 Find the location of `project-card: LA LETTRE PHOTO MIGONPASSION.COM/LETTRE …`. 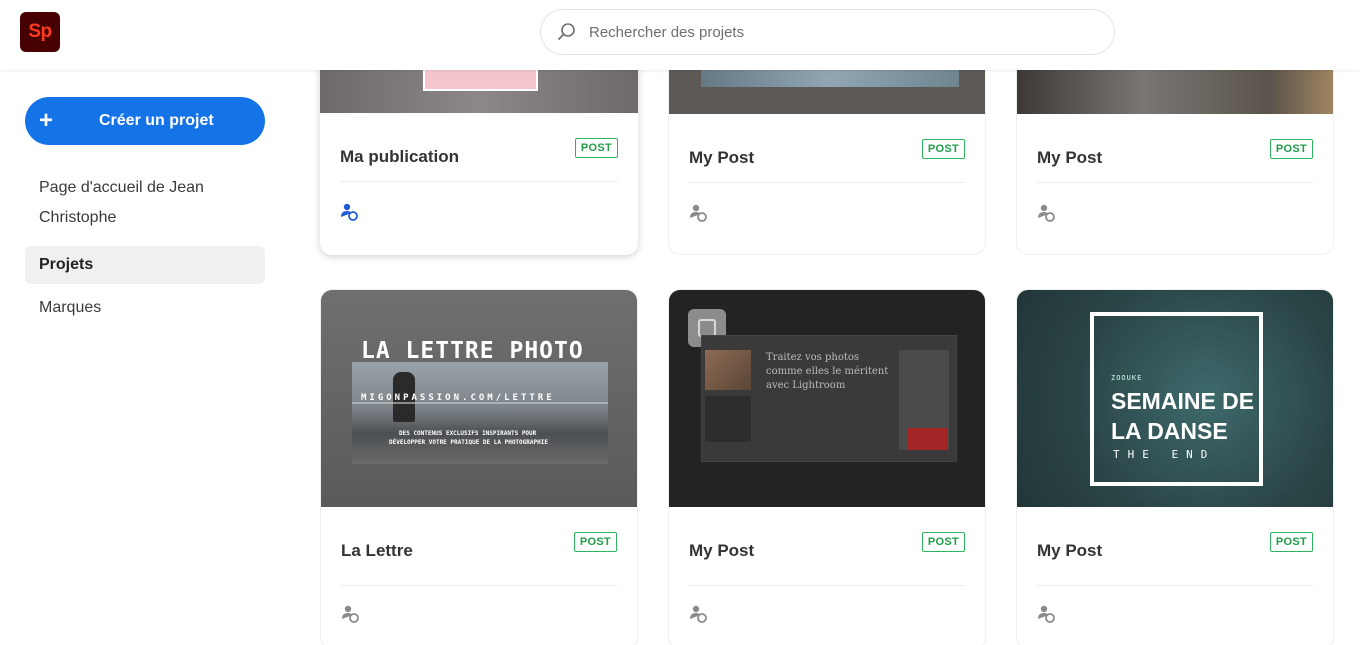

project-card: LA LETTRE PHOTO MIGONPASSION.COM/LETTRE … is located at coordinates (479, 467).